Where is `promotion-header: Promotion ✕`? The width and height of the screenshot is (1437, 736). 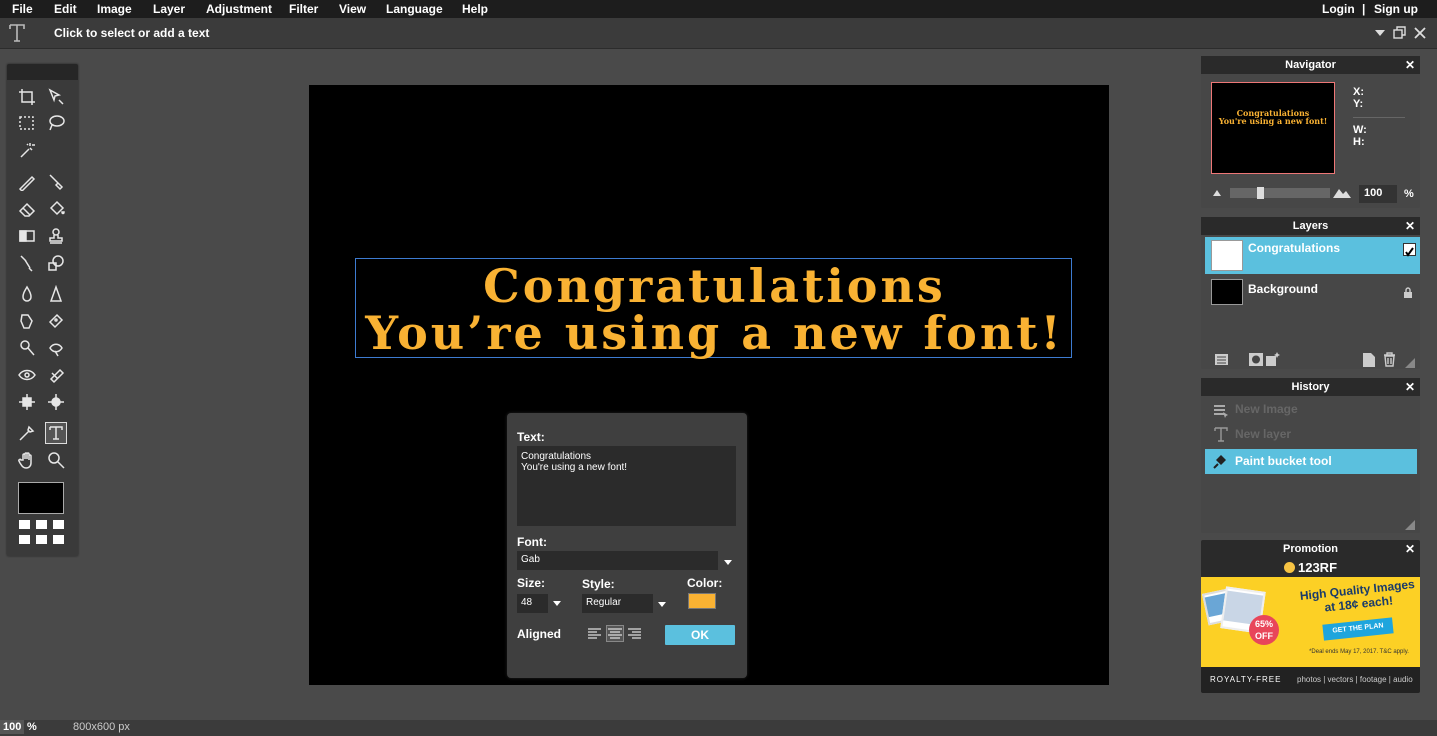 promotion-header: Promotion ✕ is located at coordinates (1310, 549).